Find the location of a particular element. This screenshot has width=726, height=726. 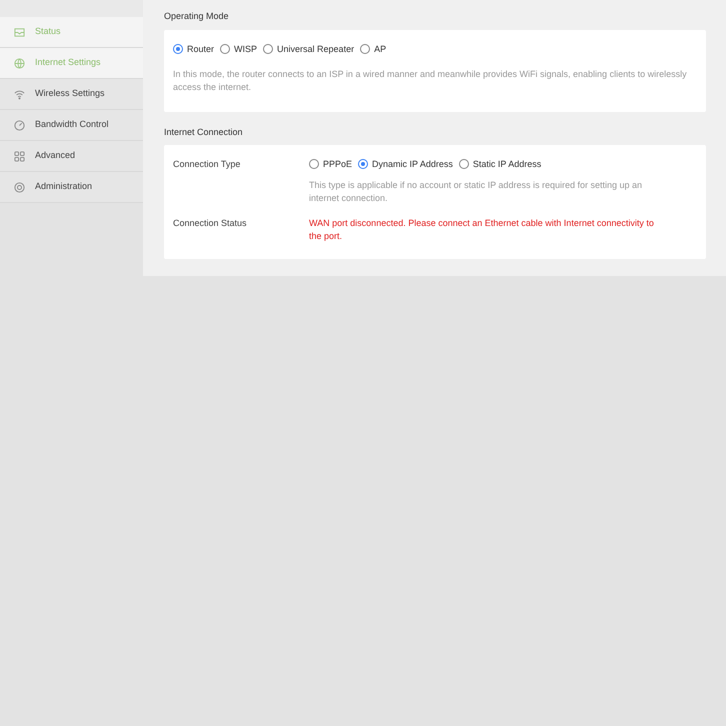

radio-option: WISP is located at coordinates (239, 49).